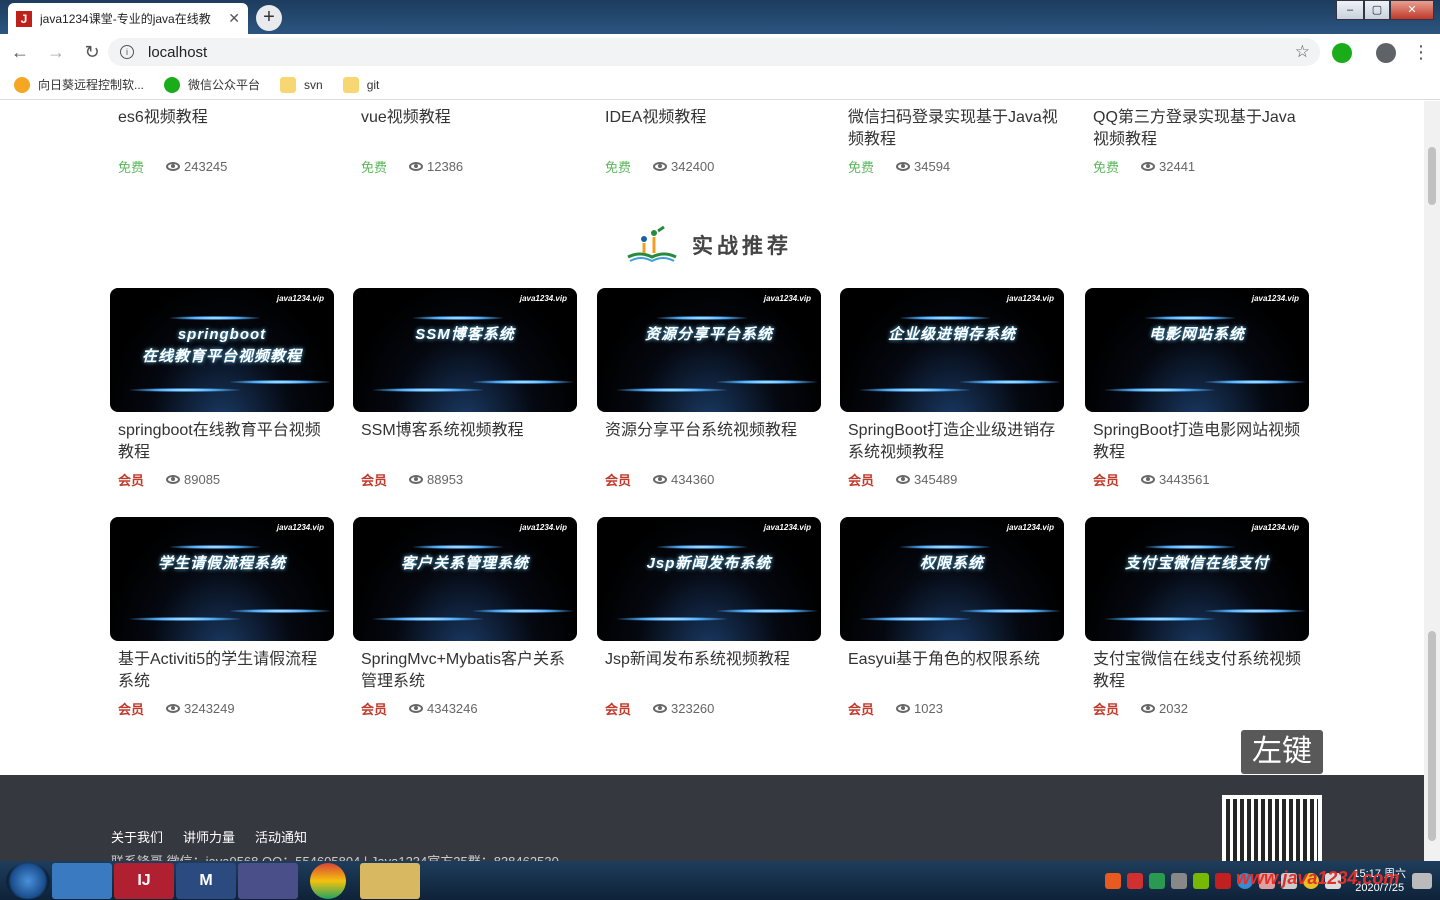  I want to click on course-thumbnail: java1234.vip springboot 在线教育平台视频教程, so click(222, 350).